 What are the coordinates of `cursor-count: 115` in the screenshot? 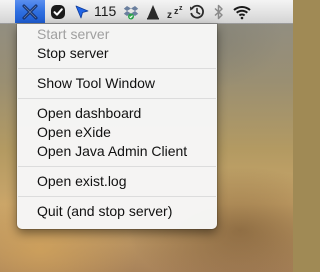 It's located at (105, 11).